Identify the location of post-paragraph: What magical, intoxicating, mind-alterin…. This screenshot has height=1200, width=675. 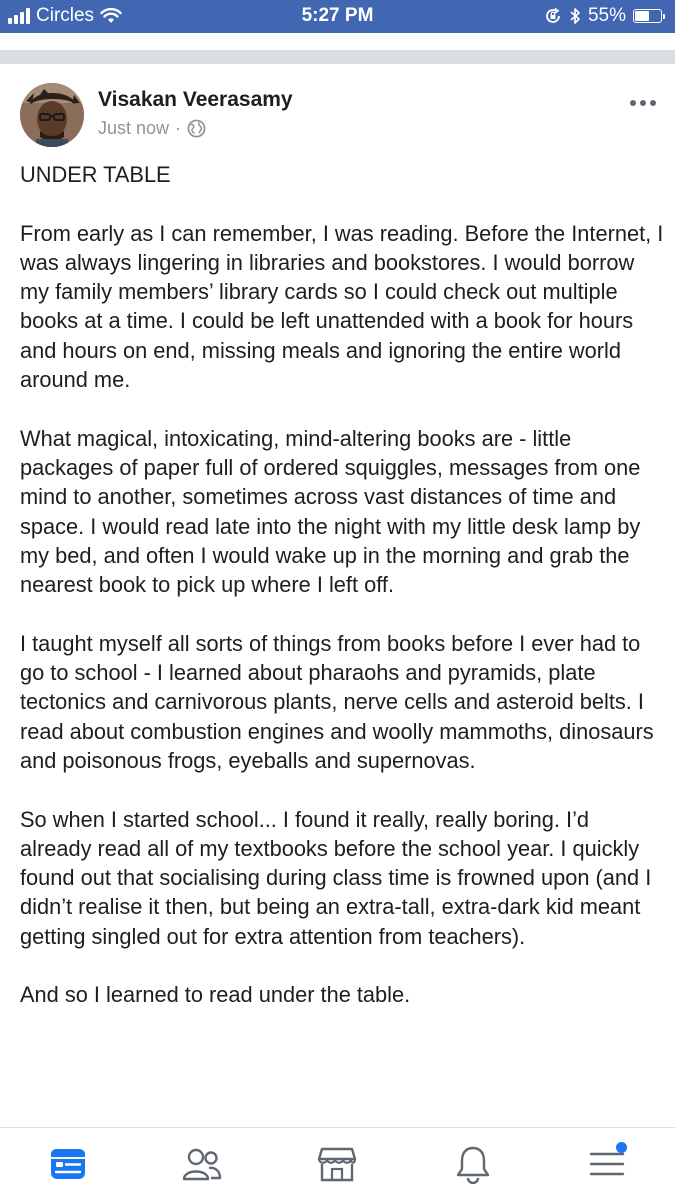
(330, 511).